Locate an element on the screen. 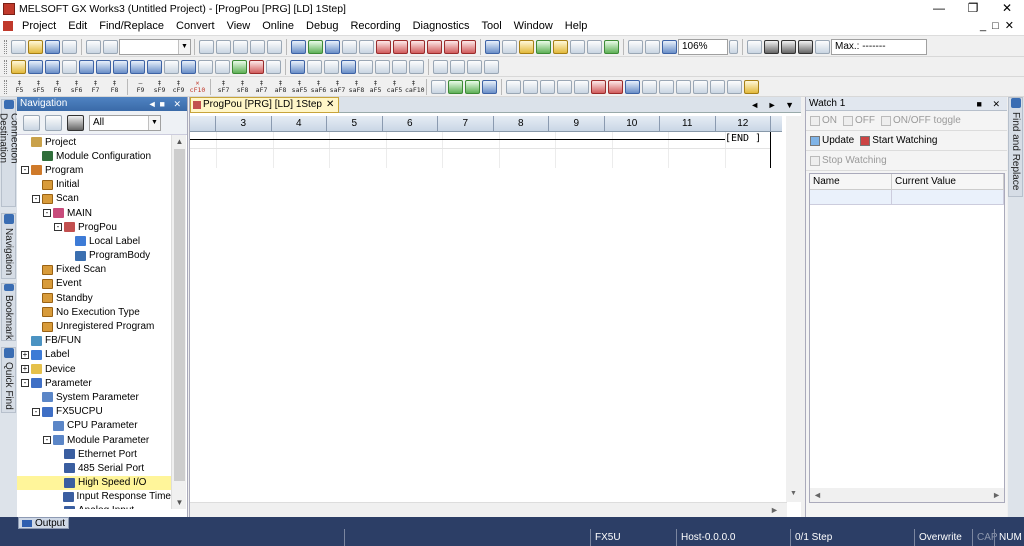 The image size is (1024, 546). fk-6: — F9 is located at coordinates (140, 87).